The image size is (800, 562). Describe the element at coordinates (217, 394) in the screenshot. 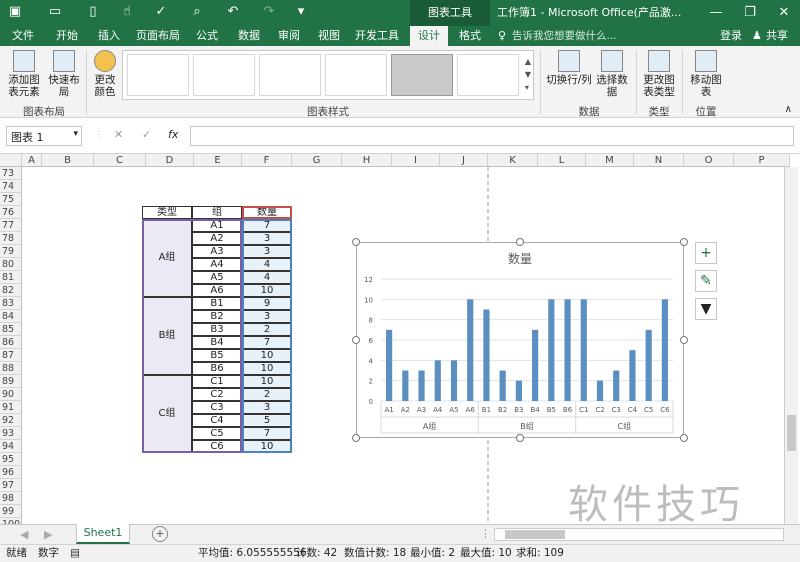

I see `group-id-cell: C2` at that location.